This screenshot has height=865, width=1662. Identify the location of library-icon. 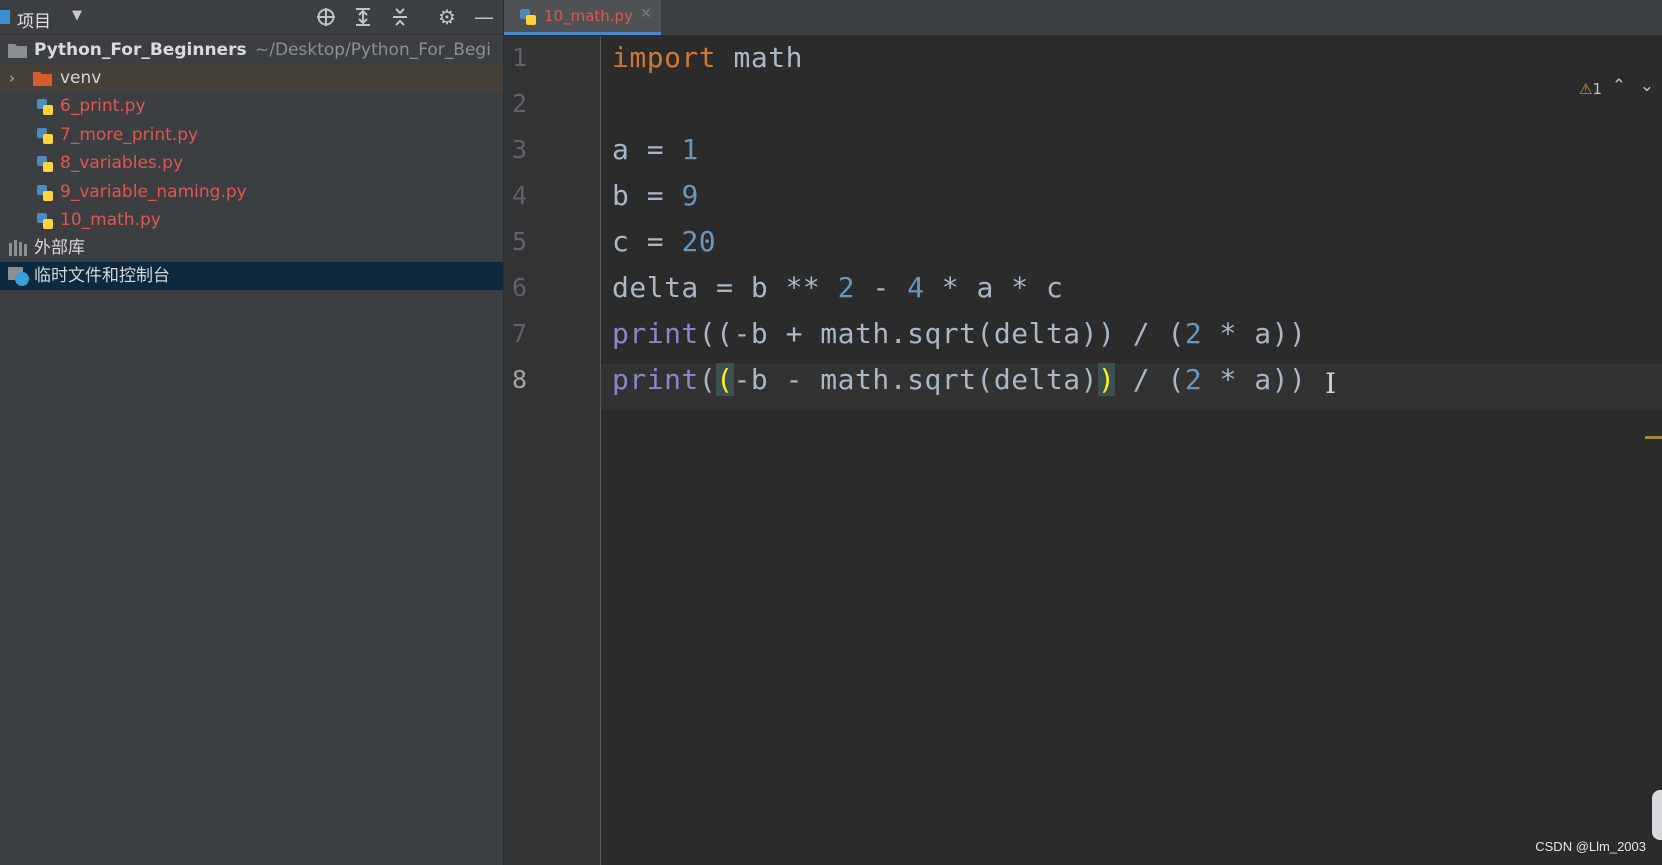
(18, 248).